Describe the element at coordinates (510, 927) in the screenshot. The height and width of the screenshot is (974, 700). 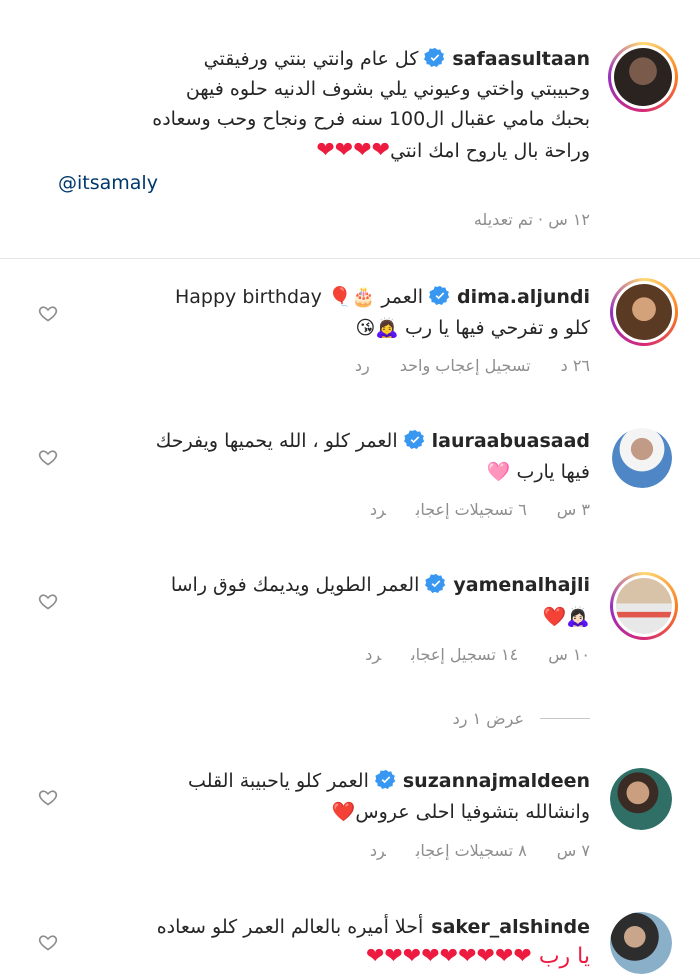
I see `comment-username: saker_alshinde` at that location.